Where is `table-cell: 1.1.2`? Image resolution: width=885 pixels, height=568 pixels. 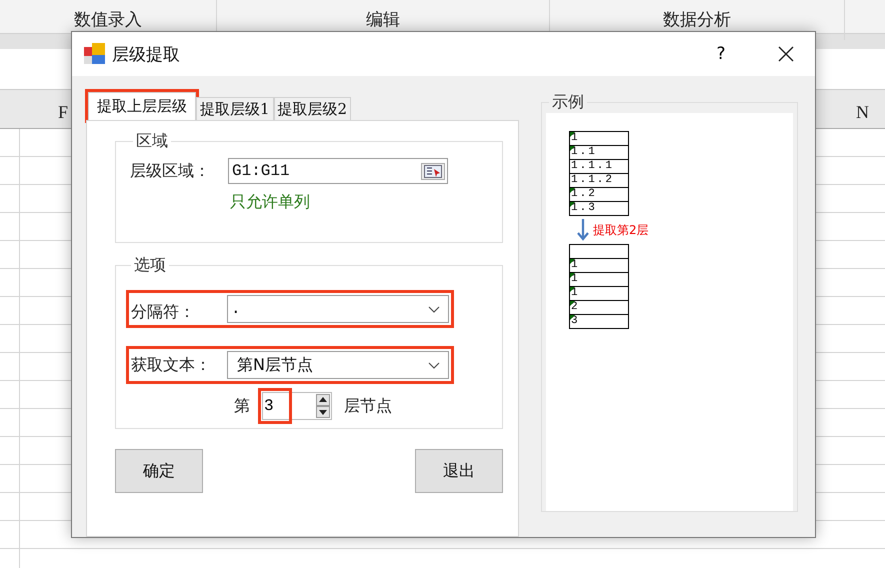 table-cell: 1.1.2 is located at coordinates (599, 180).